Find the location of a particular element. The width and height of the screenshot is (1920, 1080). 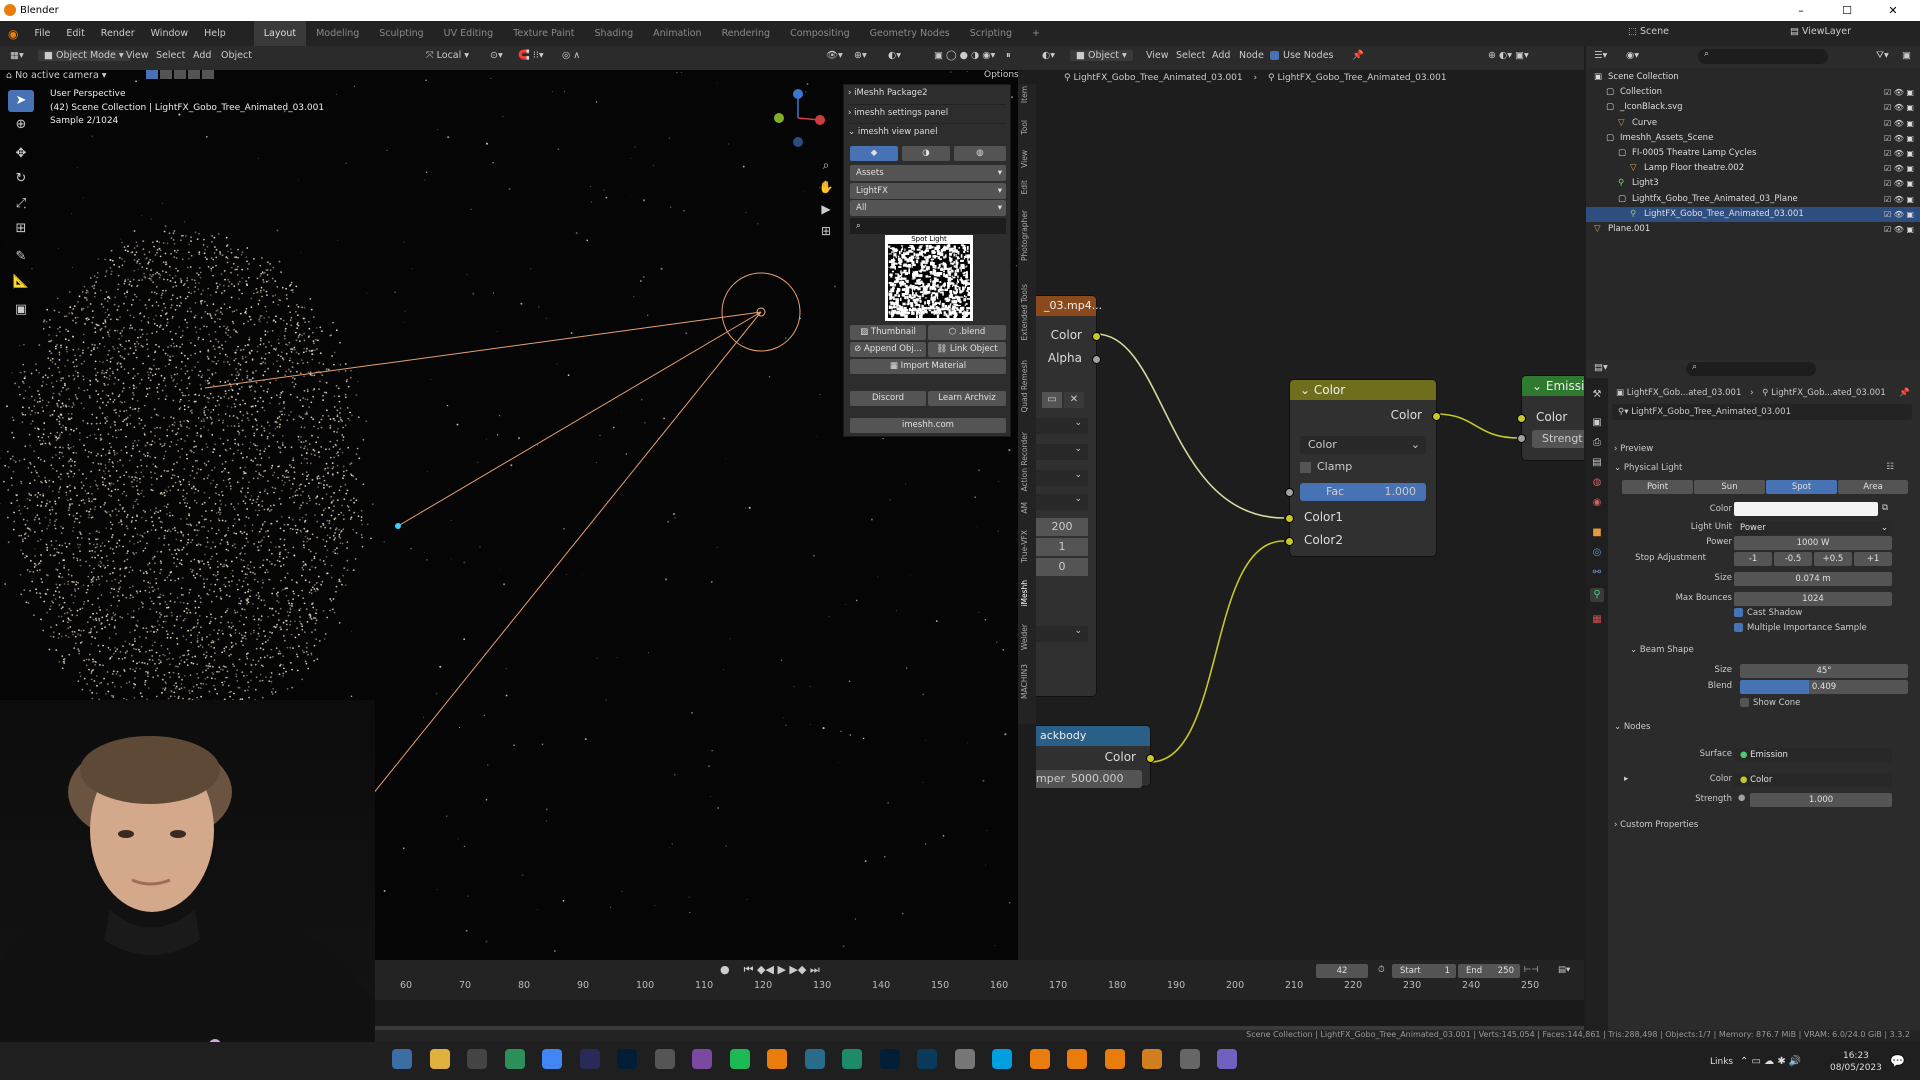

world-tab-icon: ◉ is located at coordinates (1597, 503).